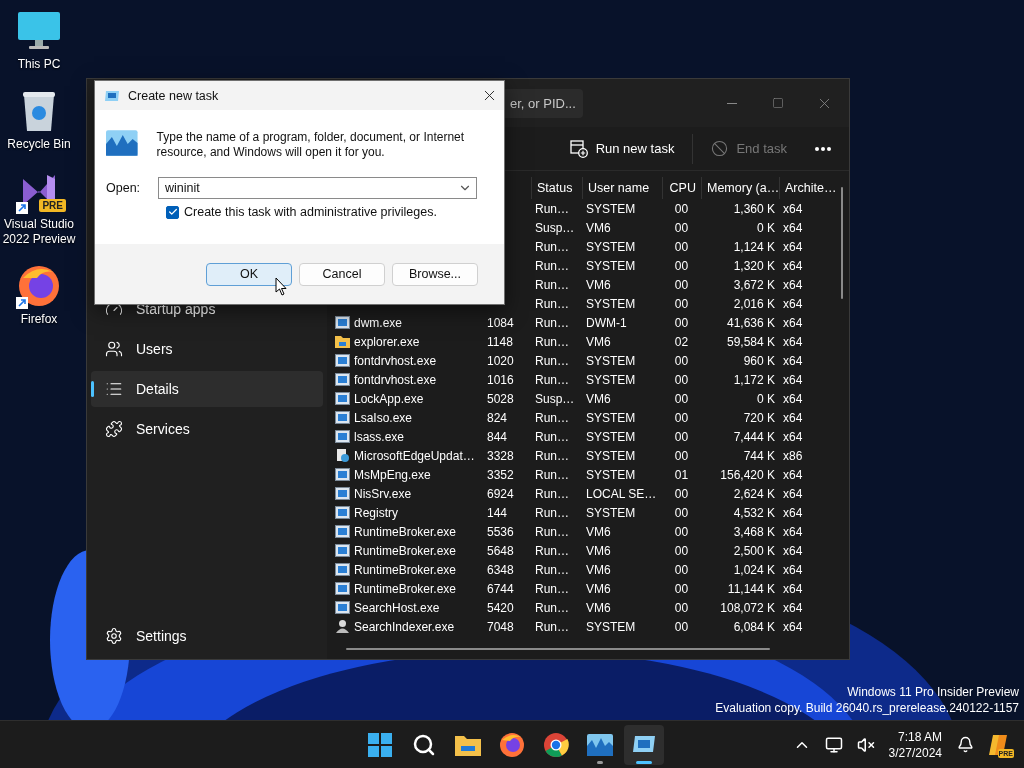 The image size is (1024, 768). Describe the element at coordinates (207, 636) in the screenshot. I see `settings-item: Settings` at that location.